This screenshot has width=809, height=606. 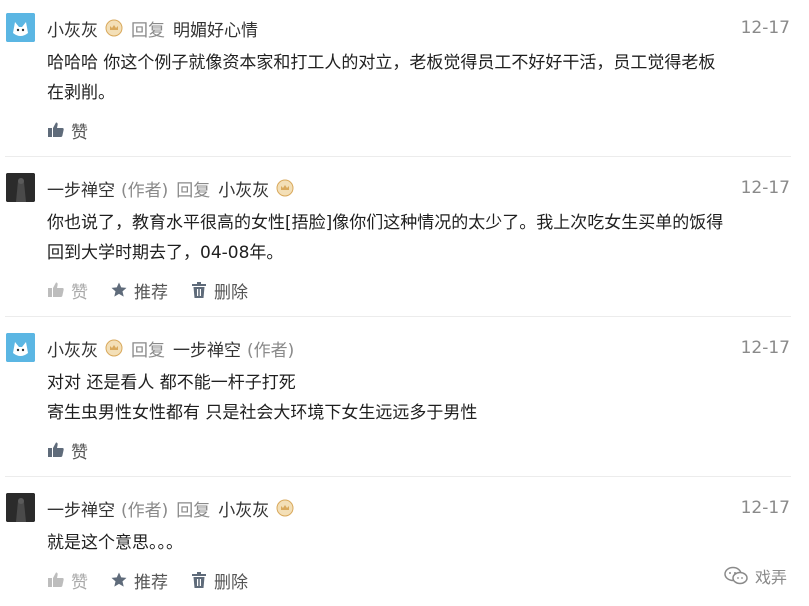 I want to click on comment-line: 寄生虫男性女性都有 只是社会大环境下女生远远多于男性, so click(x=262, y=413).